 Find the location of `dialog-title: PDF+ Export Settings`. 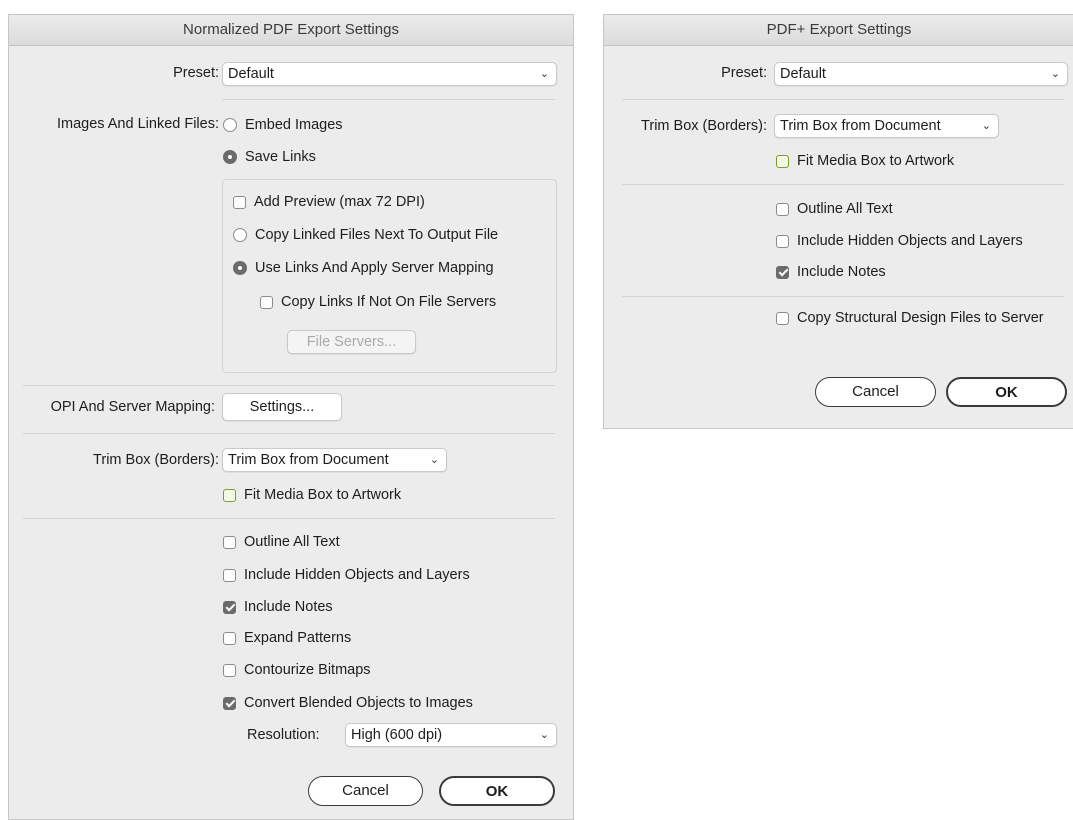

dialog-title: PDF+ Export Settings is located at coordinates (838, 30).